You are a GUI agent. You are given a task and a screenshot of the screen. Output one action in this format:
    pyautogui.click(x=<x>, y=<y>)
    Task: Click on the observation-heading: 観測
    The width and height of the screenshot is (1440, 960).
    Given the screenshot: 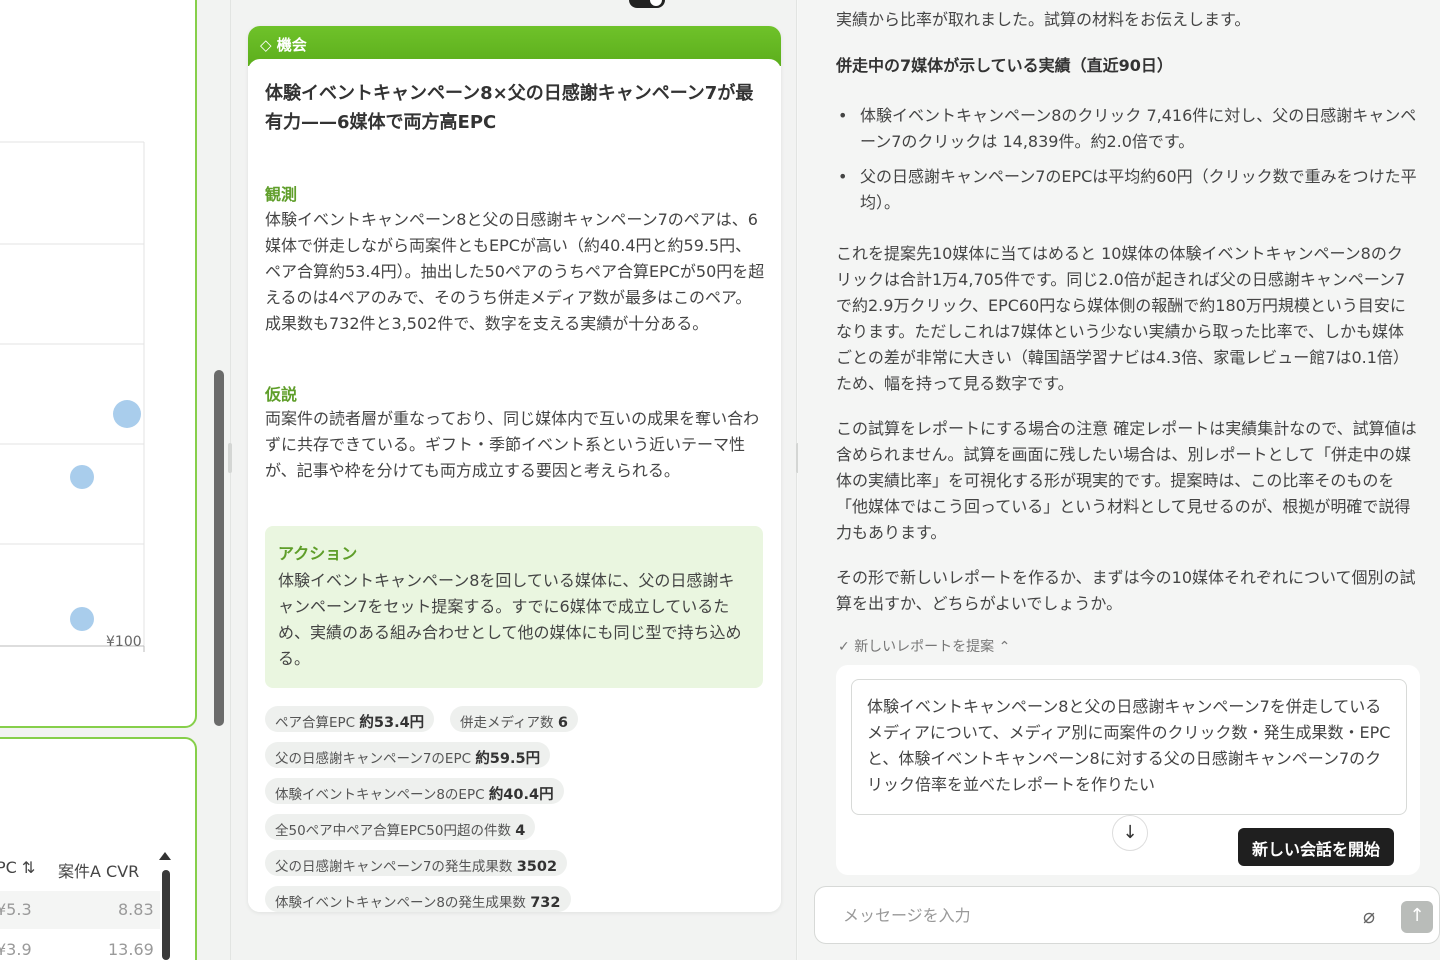 What is the action you would take?
    pyautogui.click(x=281, y=194)
    